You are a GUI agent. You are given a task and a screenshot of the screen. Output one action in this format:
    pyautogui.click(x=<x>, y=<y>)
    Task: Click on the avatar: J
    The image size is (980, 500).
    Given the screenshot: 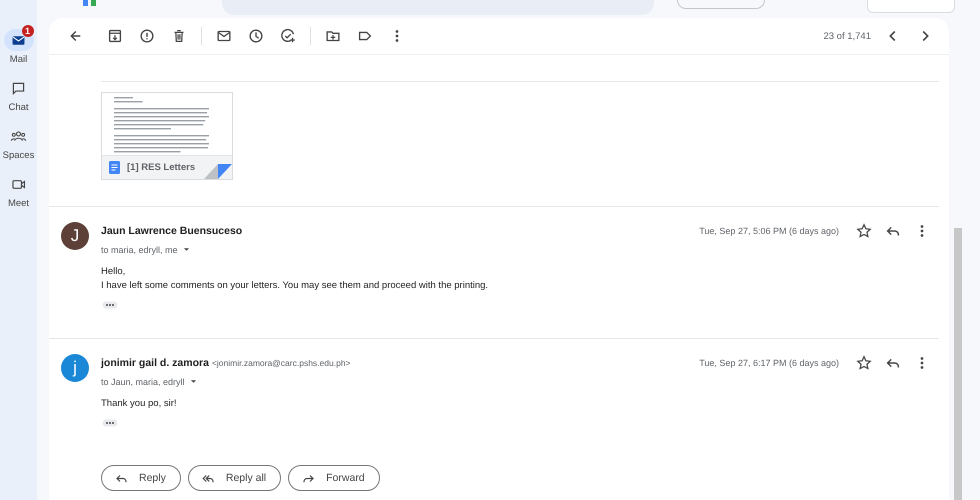 What is the action you would take?
    pyautogui.click(x=75, y=236)
    